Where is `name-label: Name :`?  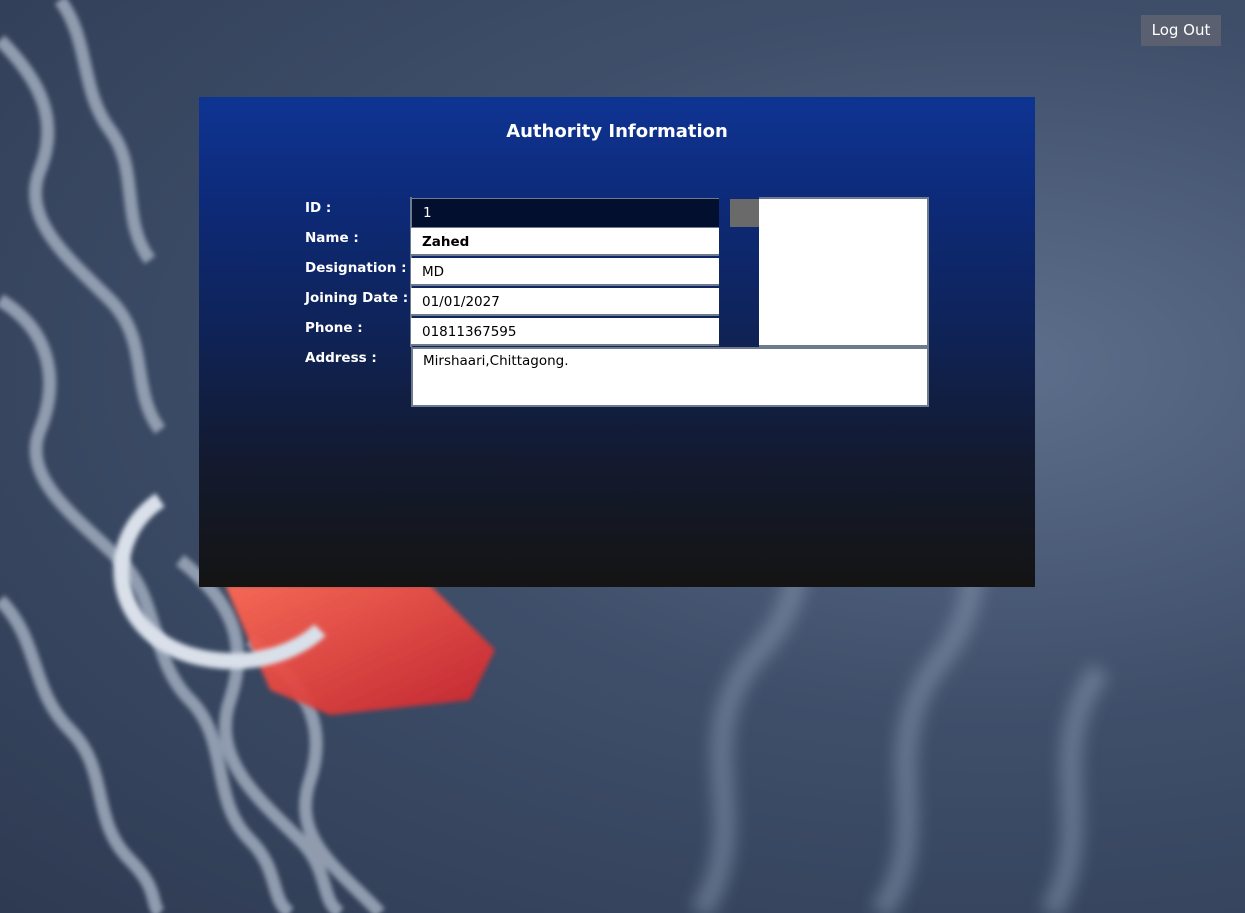
name-label: Name : is located at coordinates (332, 238).